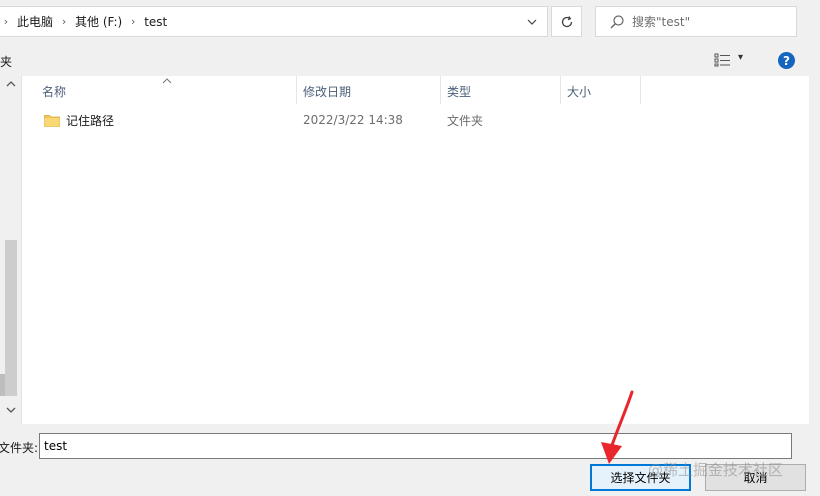 This screenshot has height=496, width=820. What do you see at coordinates (11, 410) in the screenshot?
I see `scroll-down-icon` at bounding box center [11, 410].